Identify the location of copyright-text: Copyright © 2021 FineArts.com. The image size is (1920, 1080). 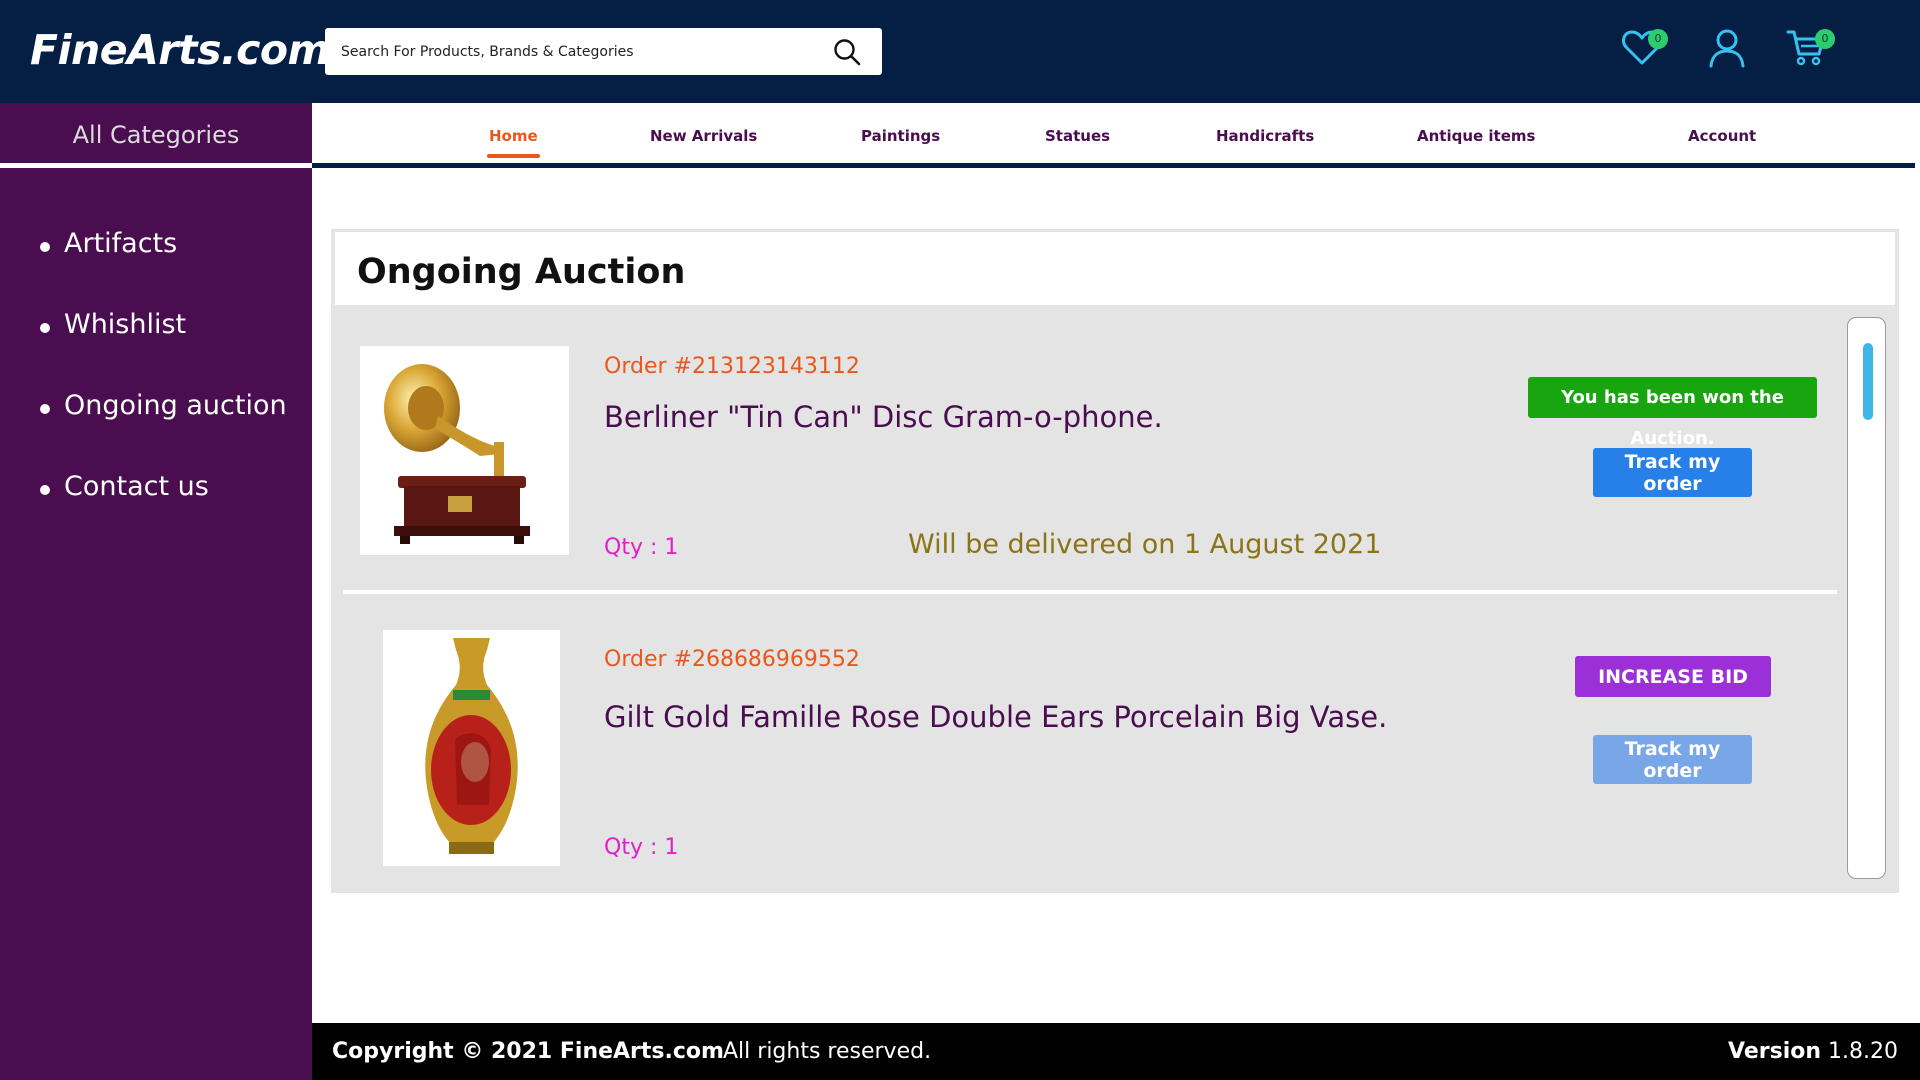
(528, 1051).